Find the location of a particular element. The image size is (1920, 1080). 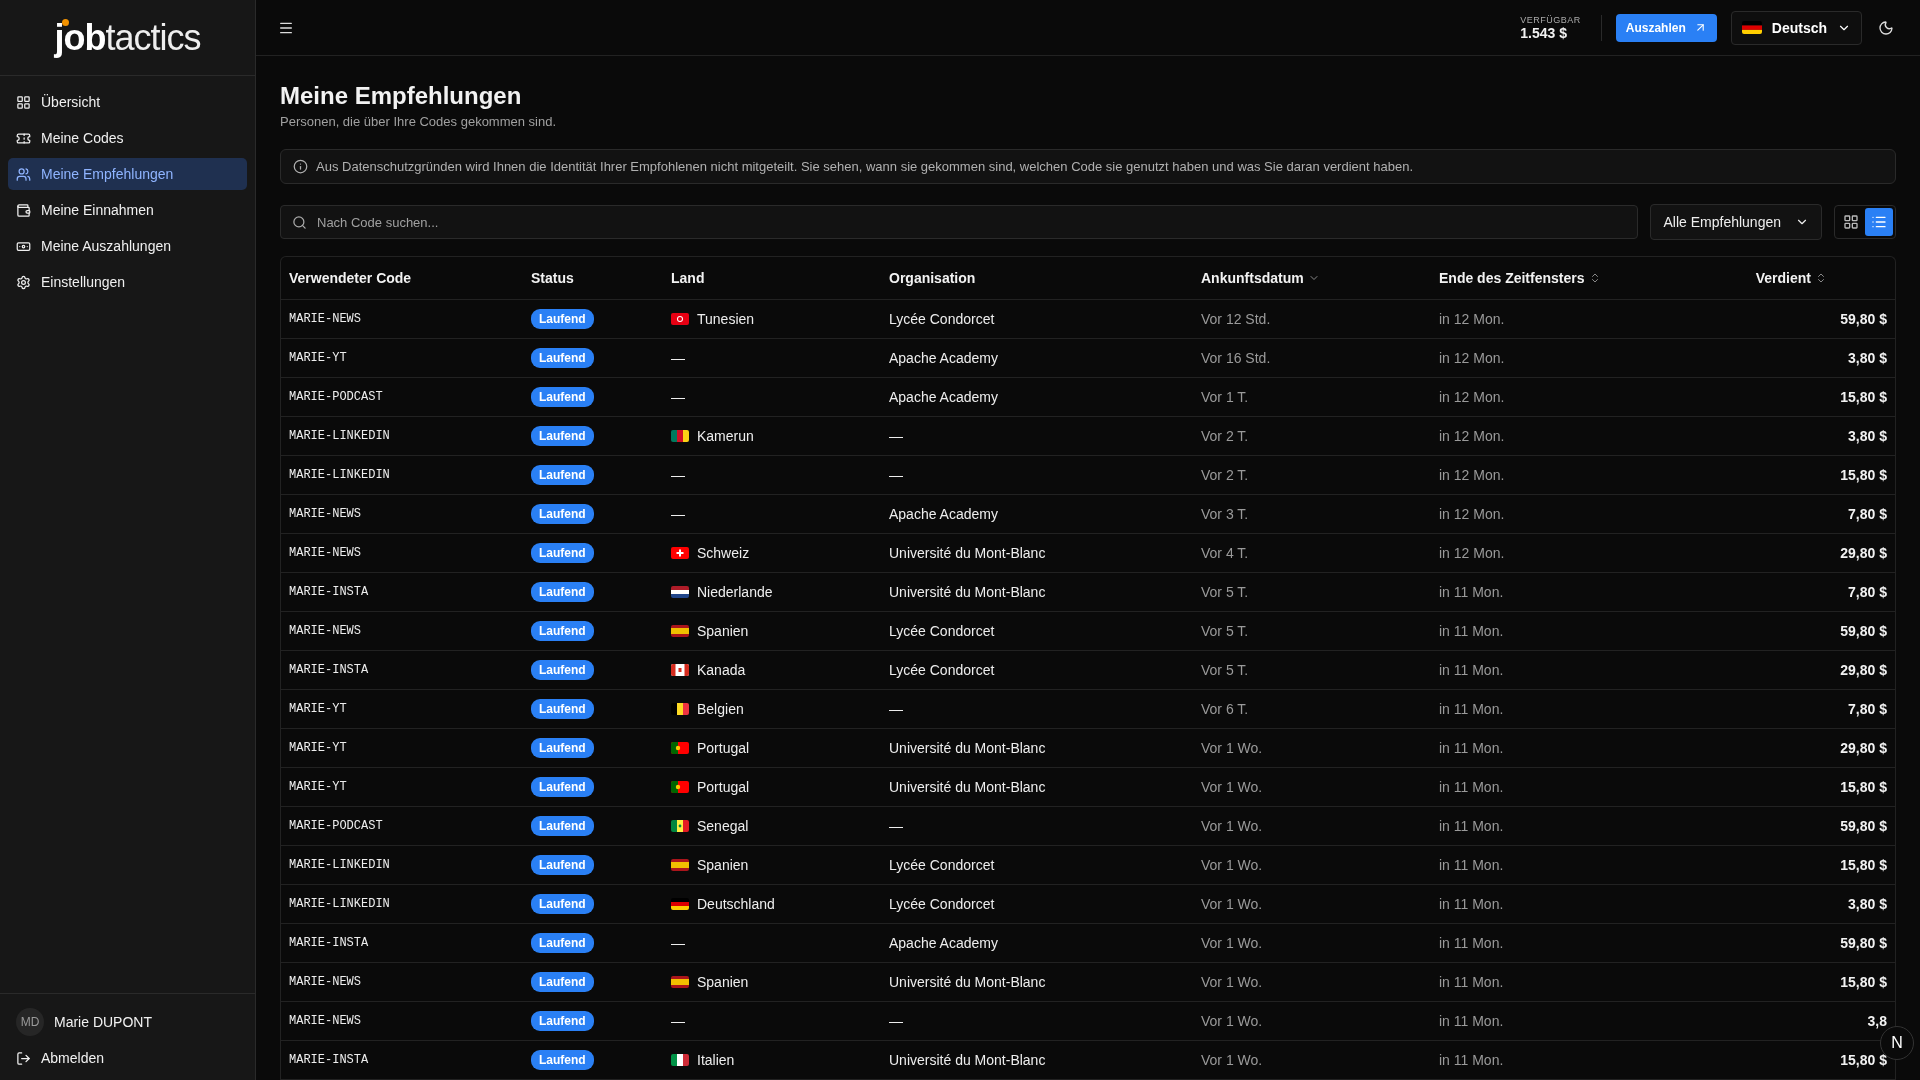

arrival-cell-text: Vor 12 Std. is located at coordinates (1236, 319).